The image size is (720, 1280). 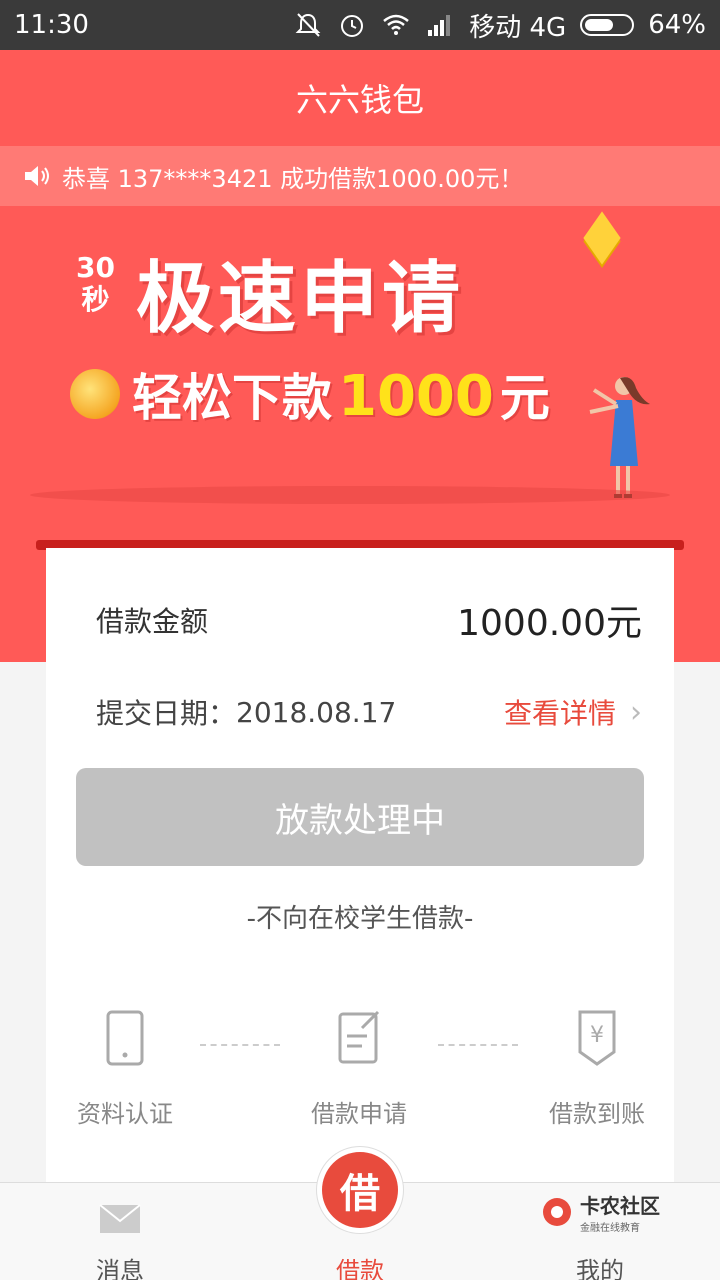 I want to click on envelope-icon, so click(x=120, y=1218).